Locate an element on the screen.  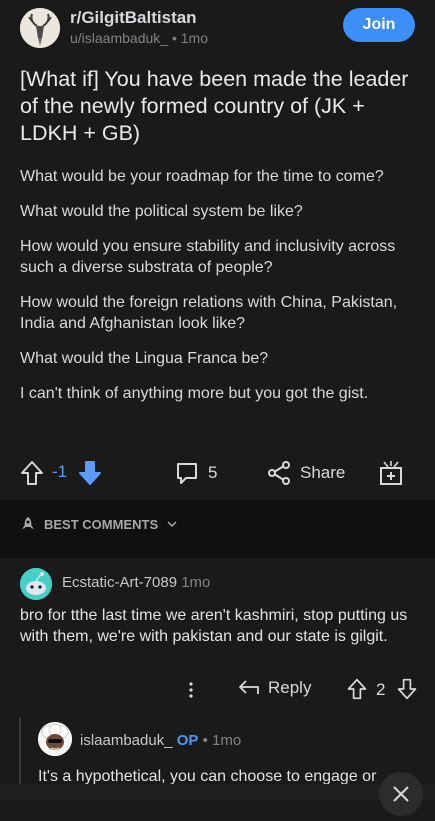
post-paragraph: What would the Lingua Franca be? is located at coordinates (144, 358).